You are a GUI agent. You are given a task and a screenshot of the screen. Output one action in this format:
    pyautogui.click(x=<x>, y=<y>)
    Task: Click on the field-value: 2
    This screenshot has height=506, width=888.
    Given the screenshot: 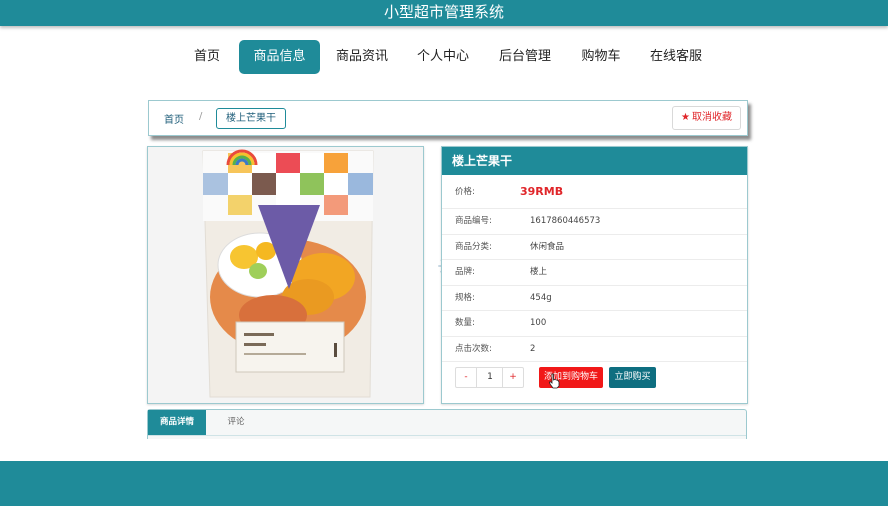 What is the action you would take?
    pyautogui.click(x=533, y=348)
    